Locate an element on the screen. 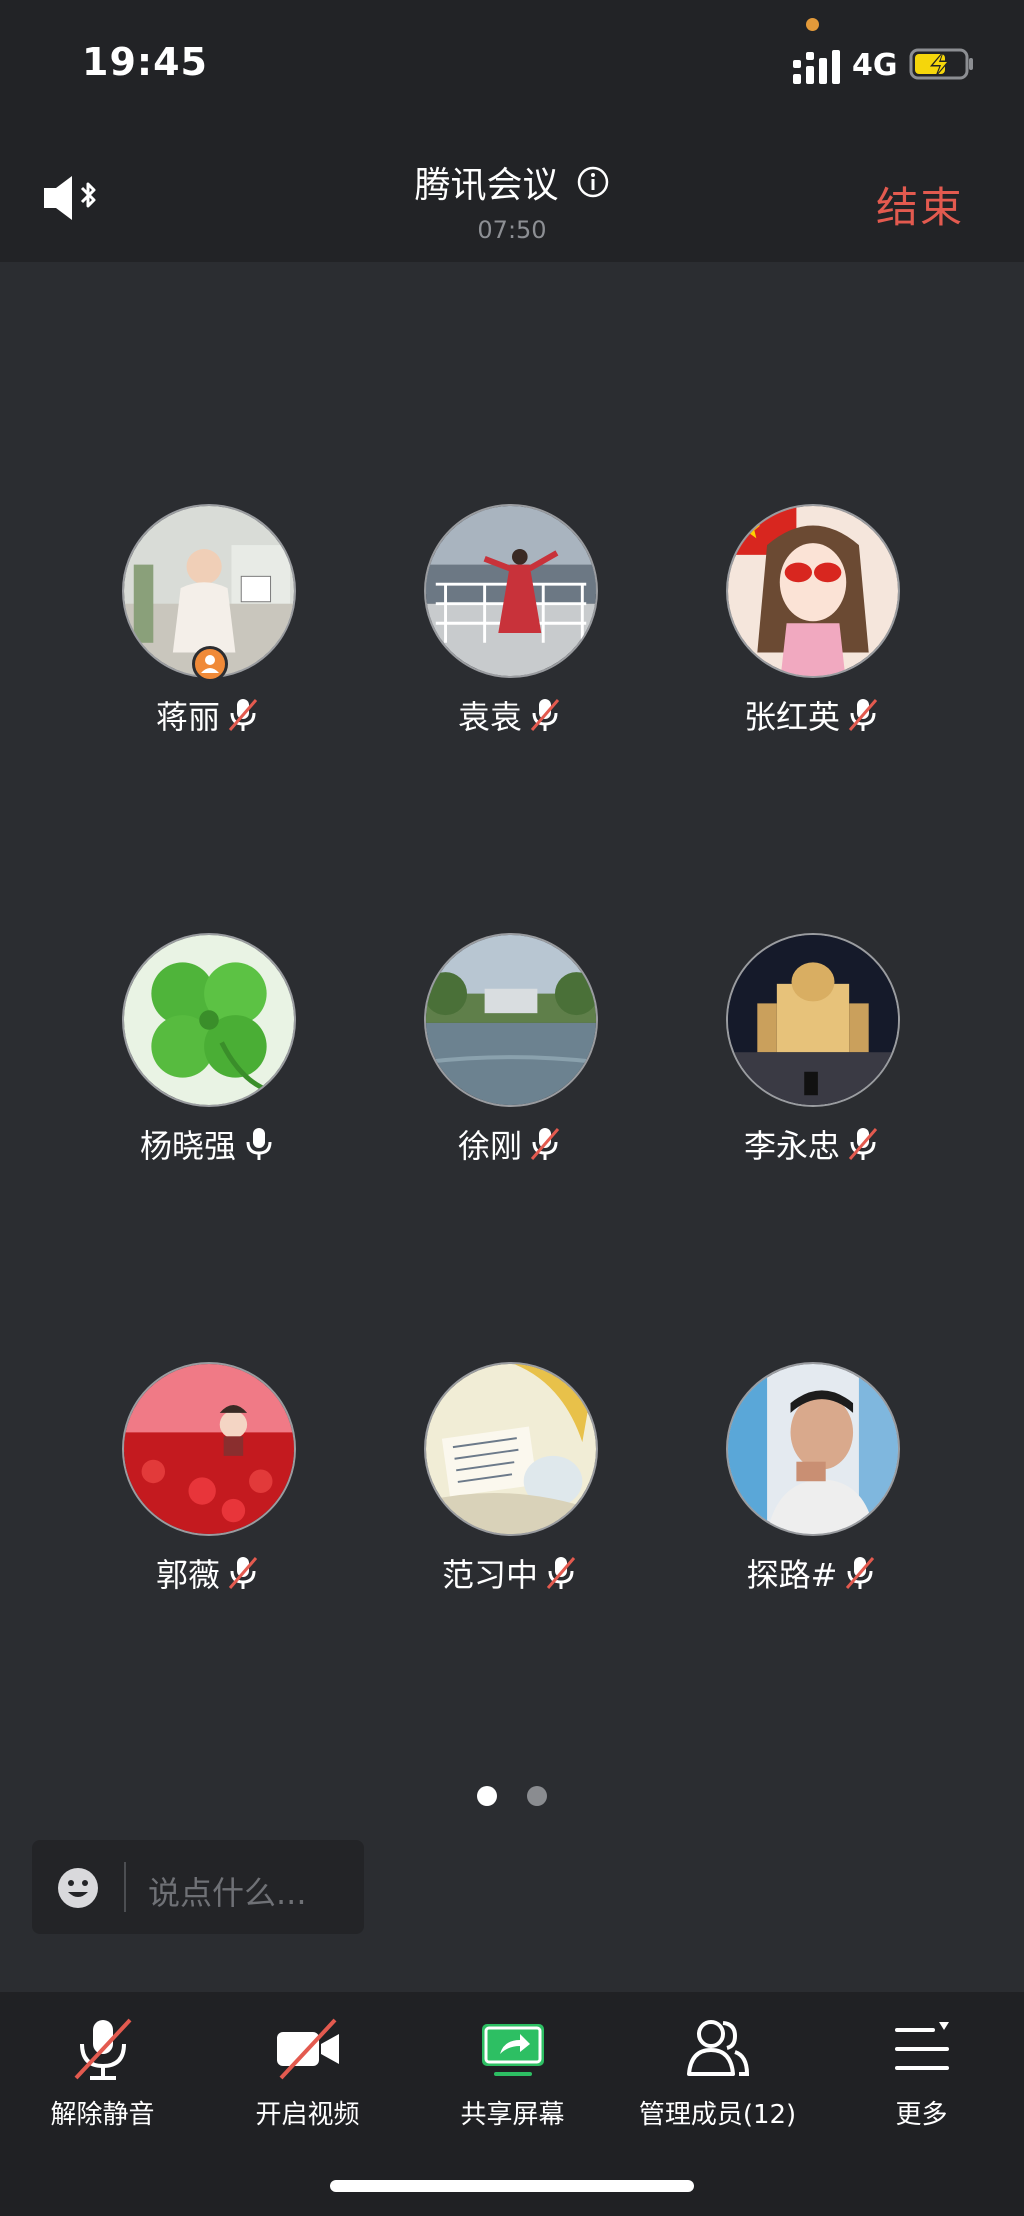 The width and height of the screenshot is (1024, 2216). page-dot-inactive is located at coordinates (536, 1796).